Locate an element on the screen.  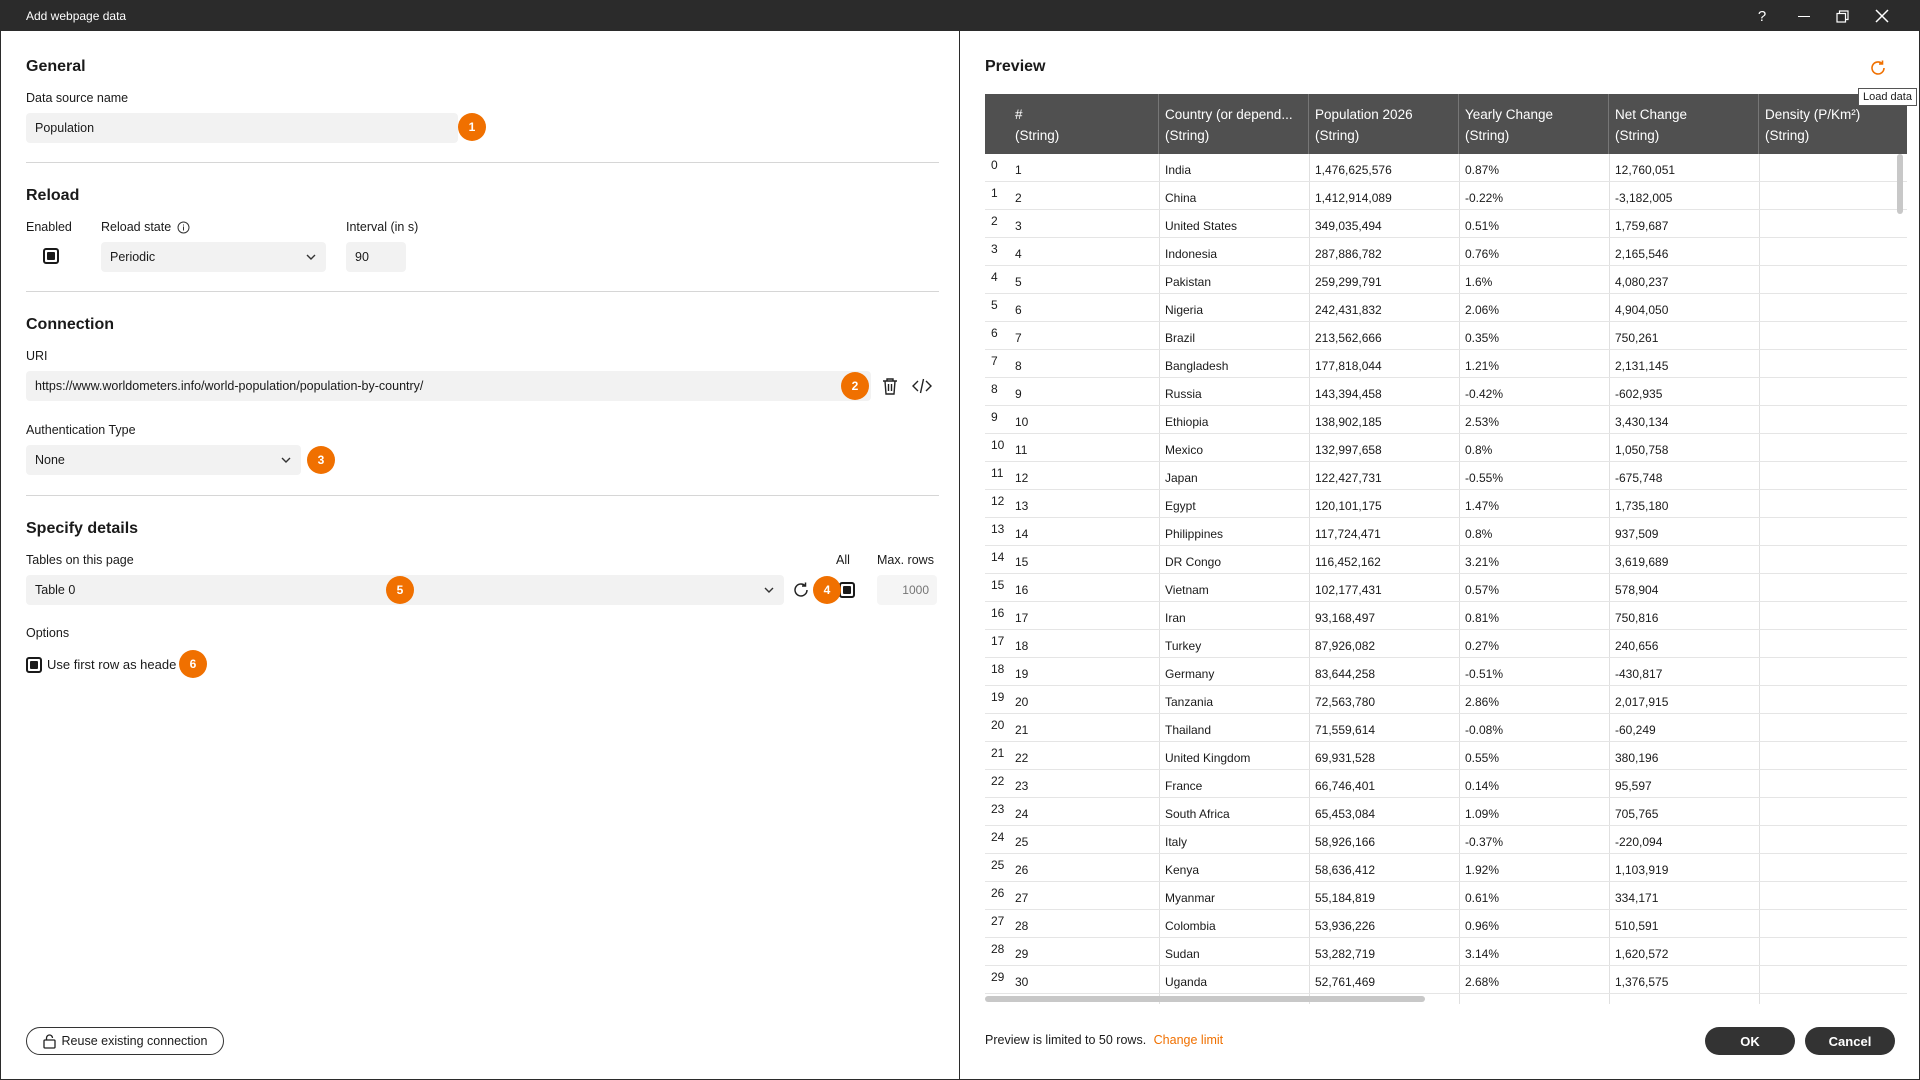
column-header: Population 2026 (String) is located at coordinates (1384, 124).